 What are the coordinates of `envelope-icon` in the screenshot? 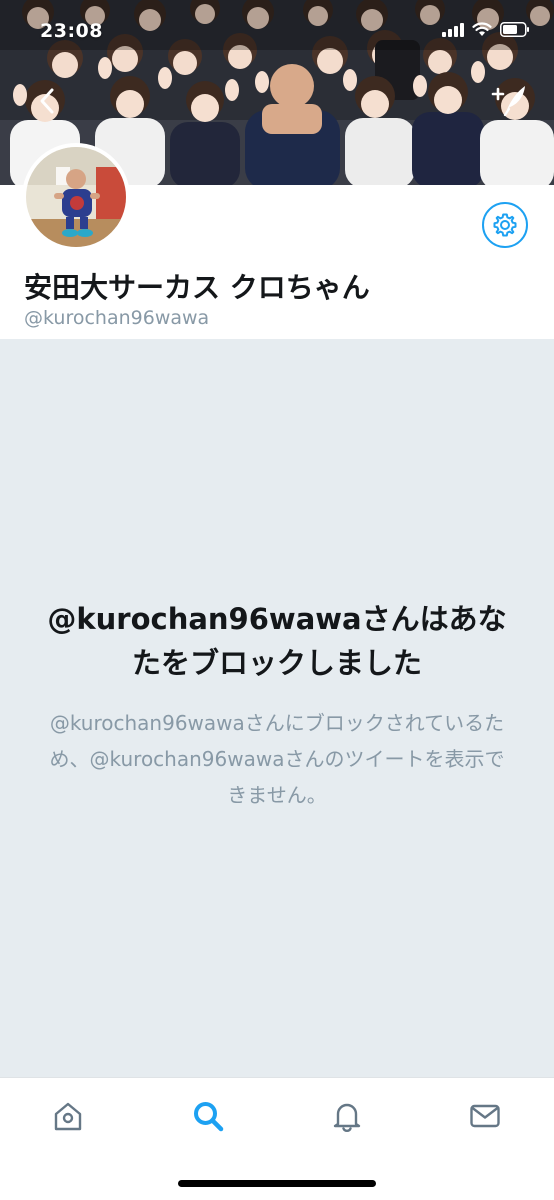 It's located at (485, 1116).